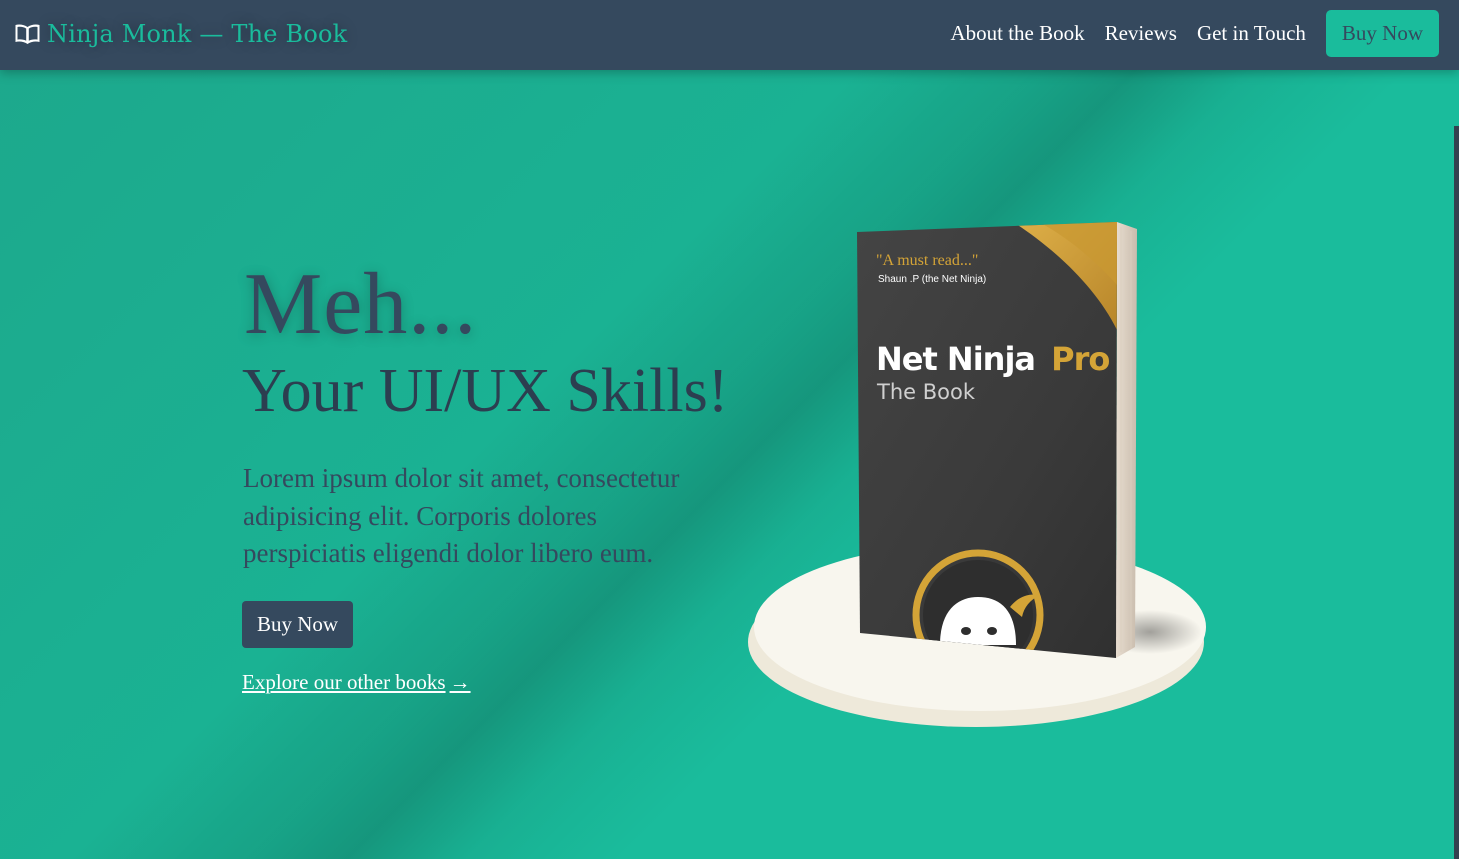  Describe the element at coordinates (932, 279) in the screenshot. I see `book-quote-author: Shaun .P (the Net Ninja)` at that location.